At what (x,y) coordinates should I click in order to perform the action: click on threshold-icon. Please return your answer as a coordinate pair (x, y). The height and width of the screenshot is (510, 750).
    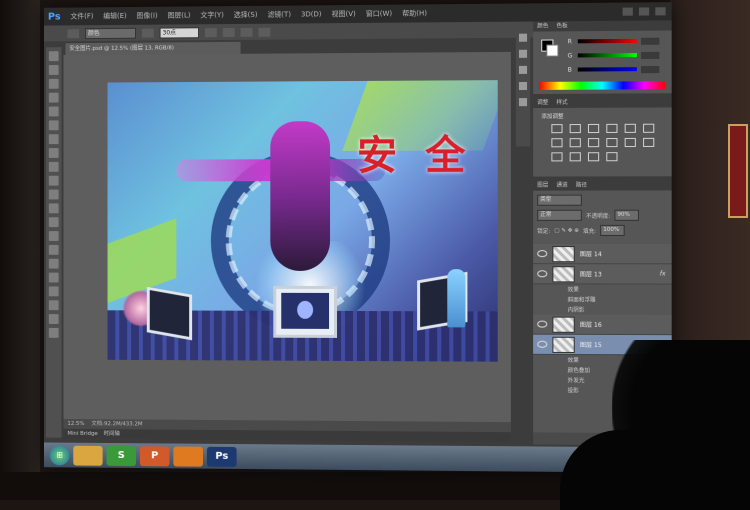
    Looking at the image, I should click on (575, 157).